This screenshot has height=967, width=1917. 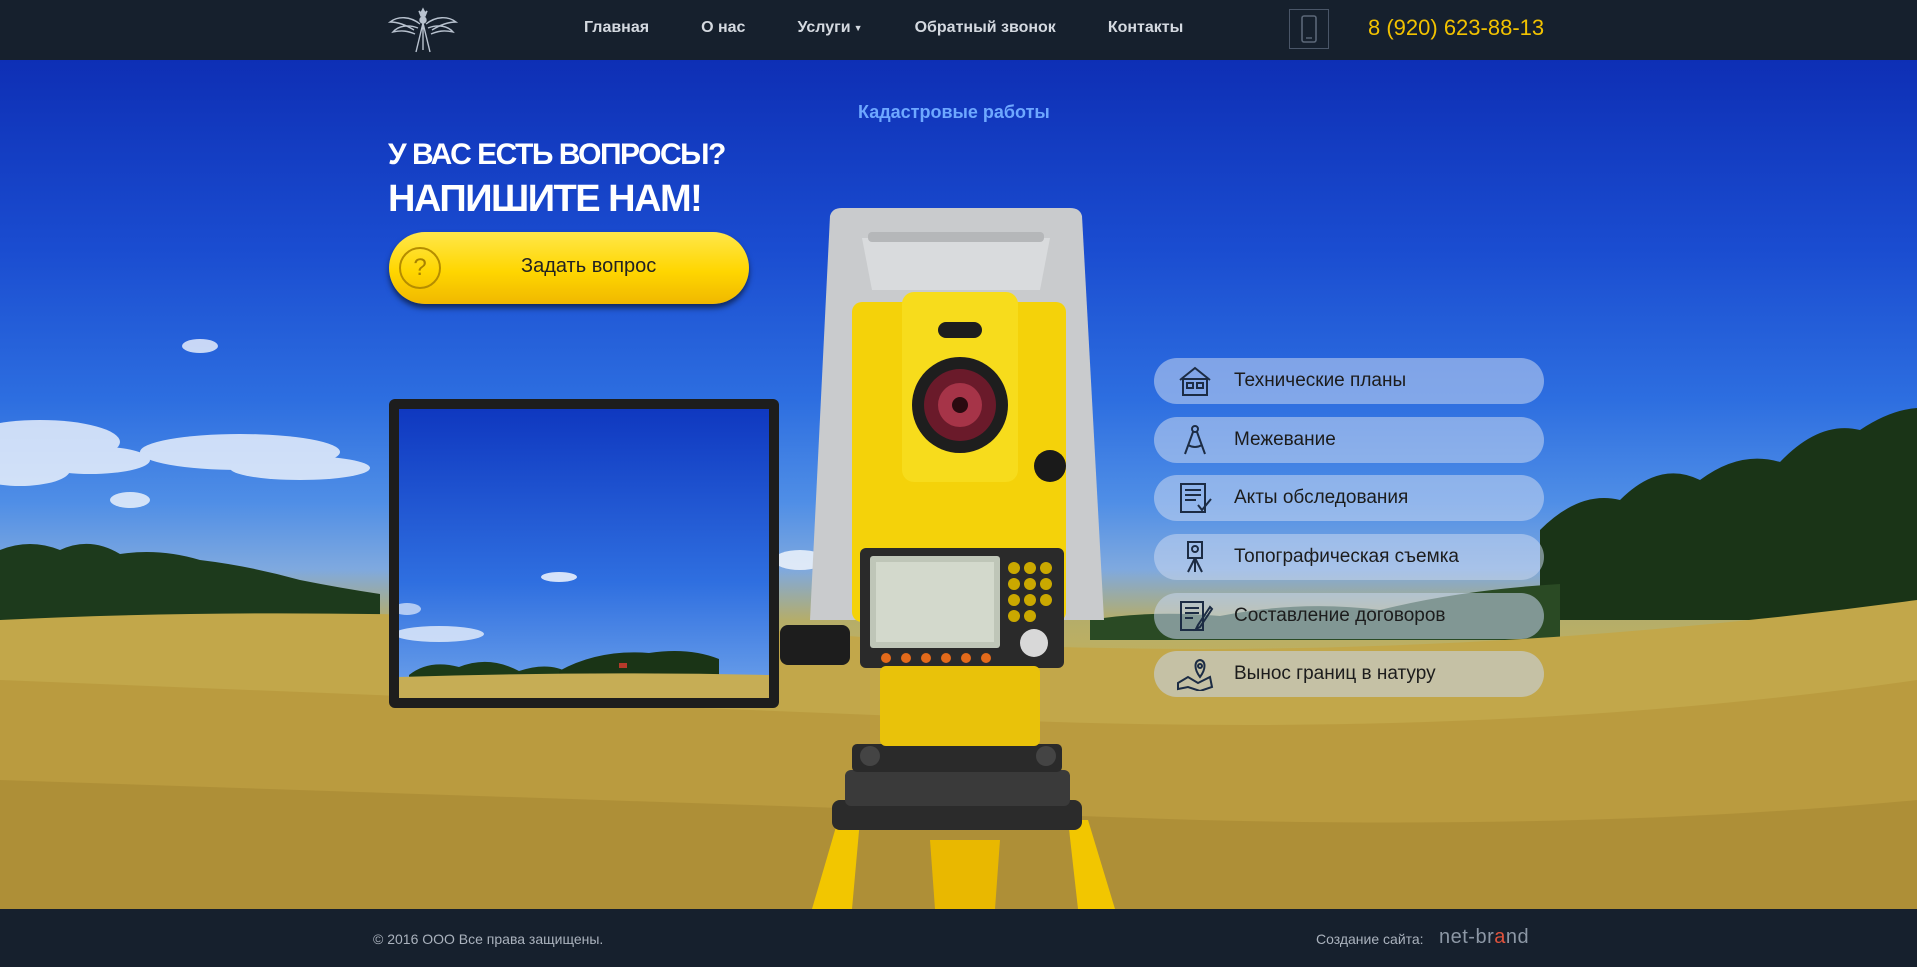 What do you see at coordinates (1196, 498) in the screenshot?
I see `document-check-icon` at bounding box center [1196, 498].